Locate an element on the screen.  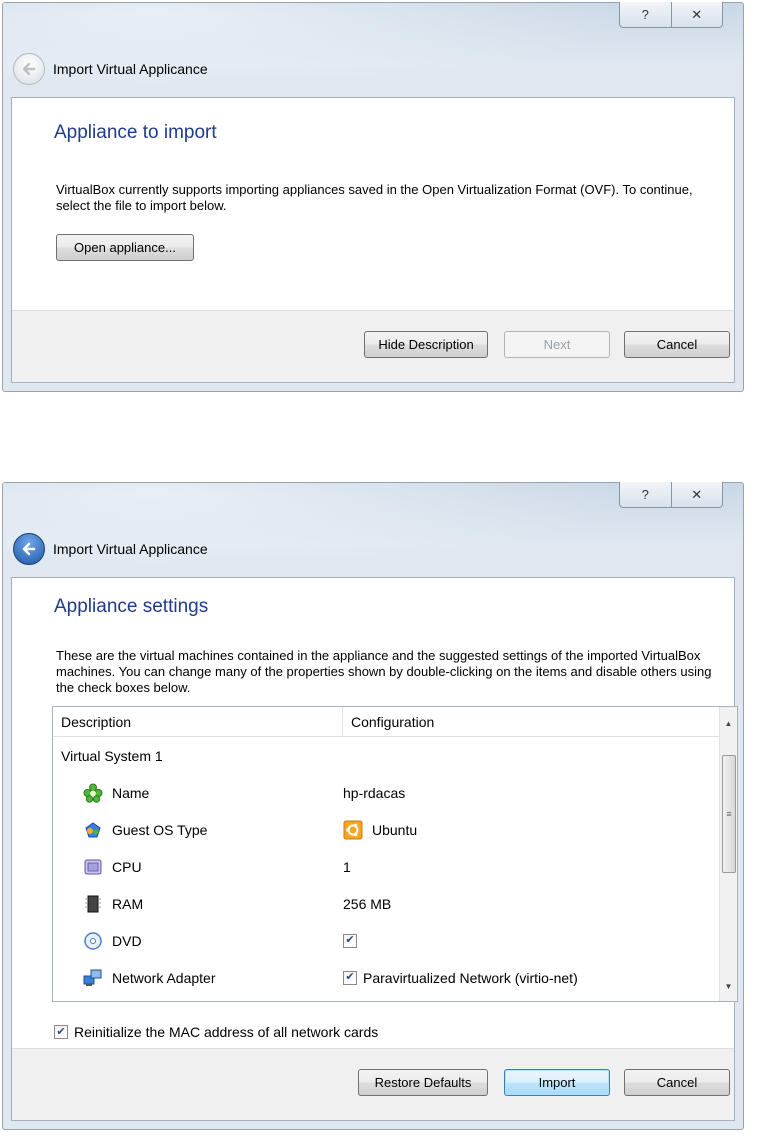
wizard-footer: Restore Defaults Import Cancel is located at coordinates (373, 1084).